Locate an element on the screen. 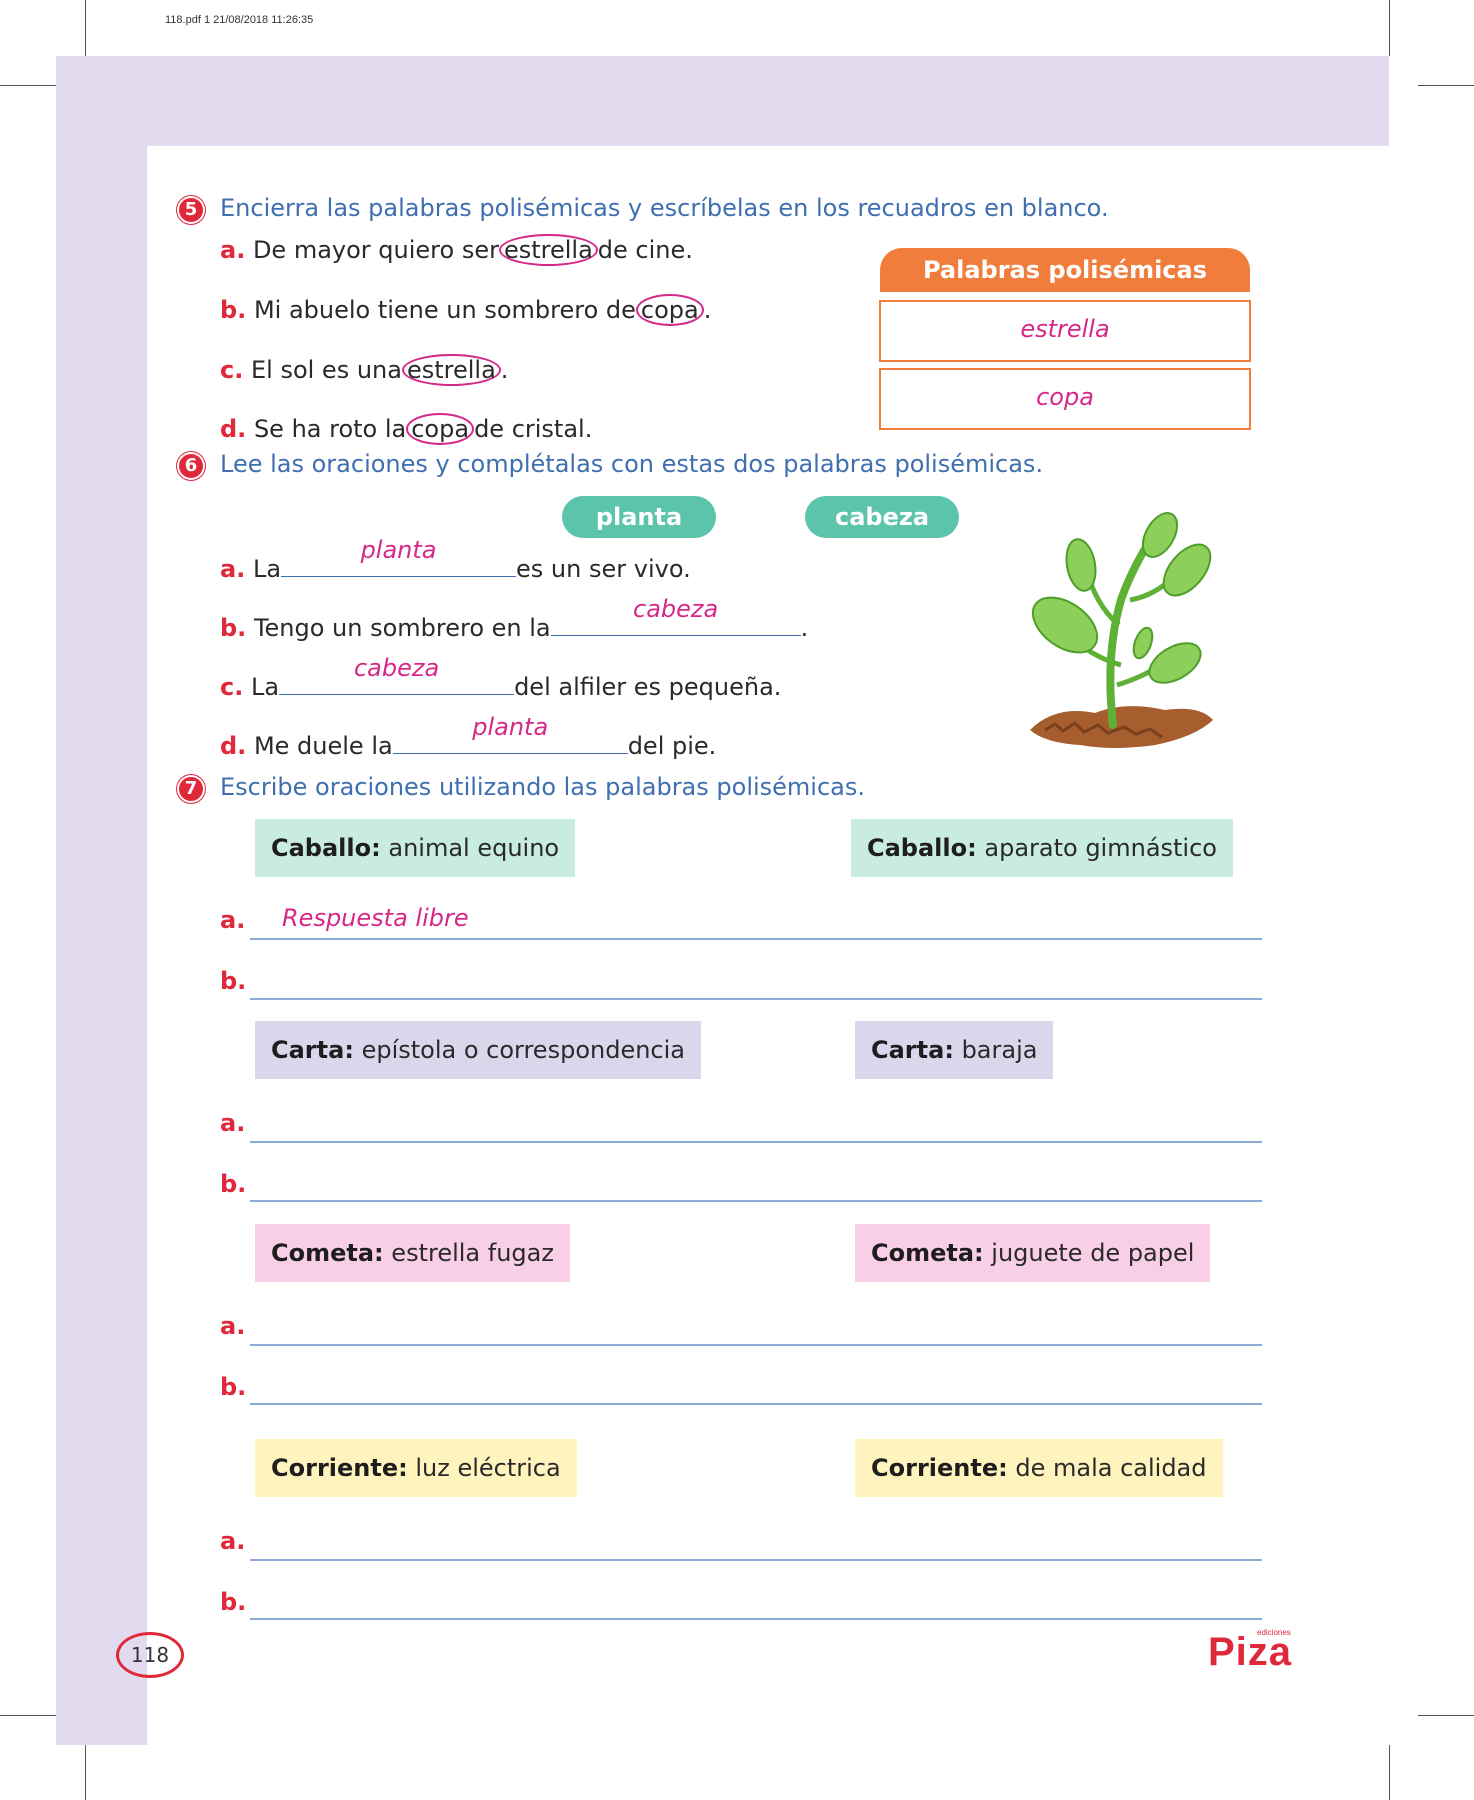 The image size is (1474, 1800). word-chip-cabeza: cabeza is located at coordinates (882, 517).